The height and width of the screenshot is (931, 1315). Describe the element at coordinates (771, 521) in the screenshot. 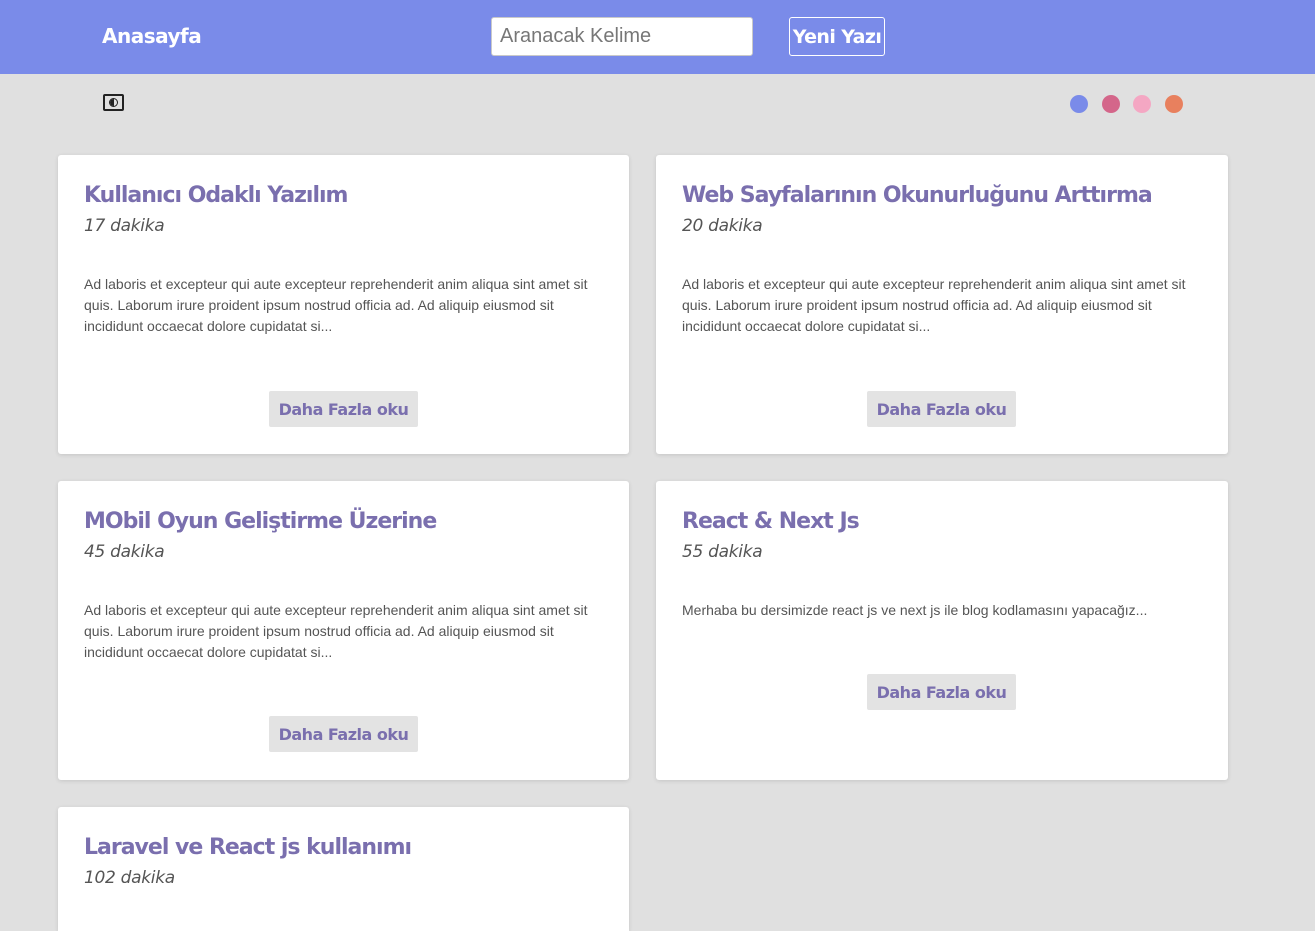

I see `post-title: React & Next Js` at that location.